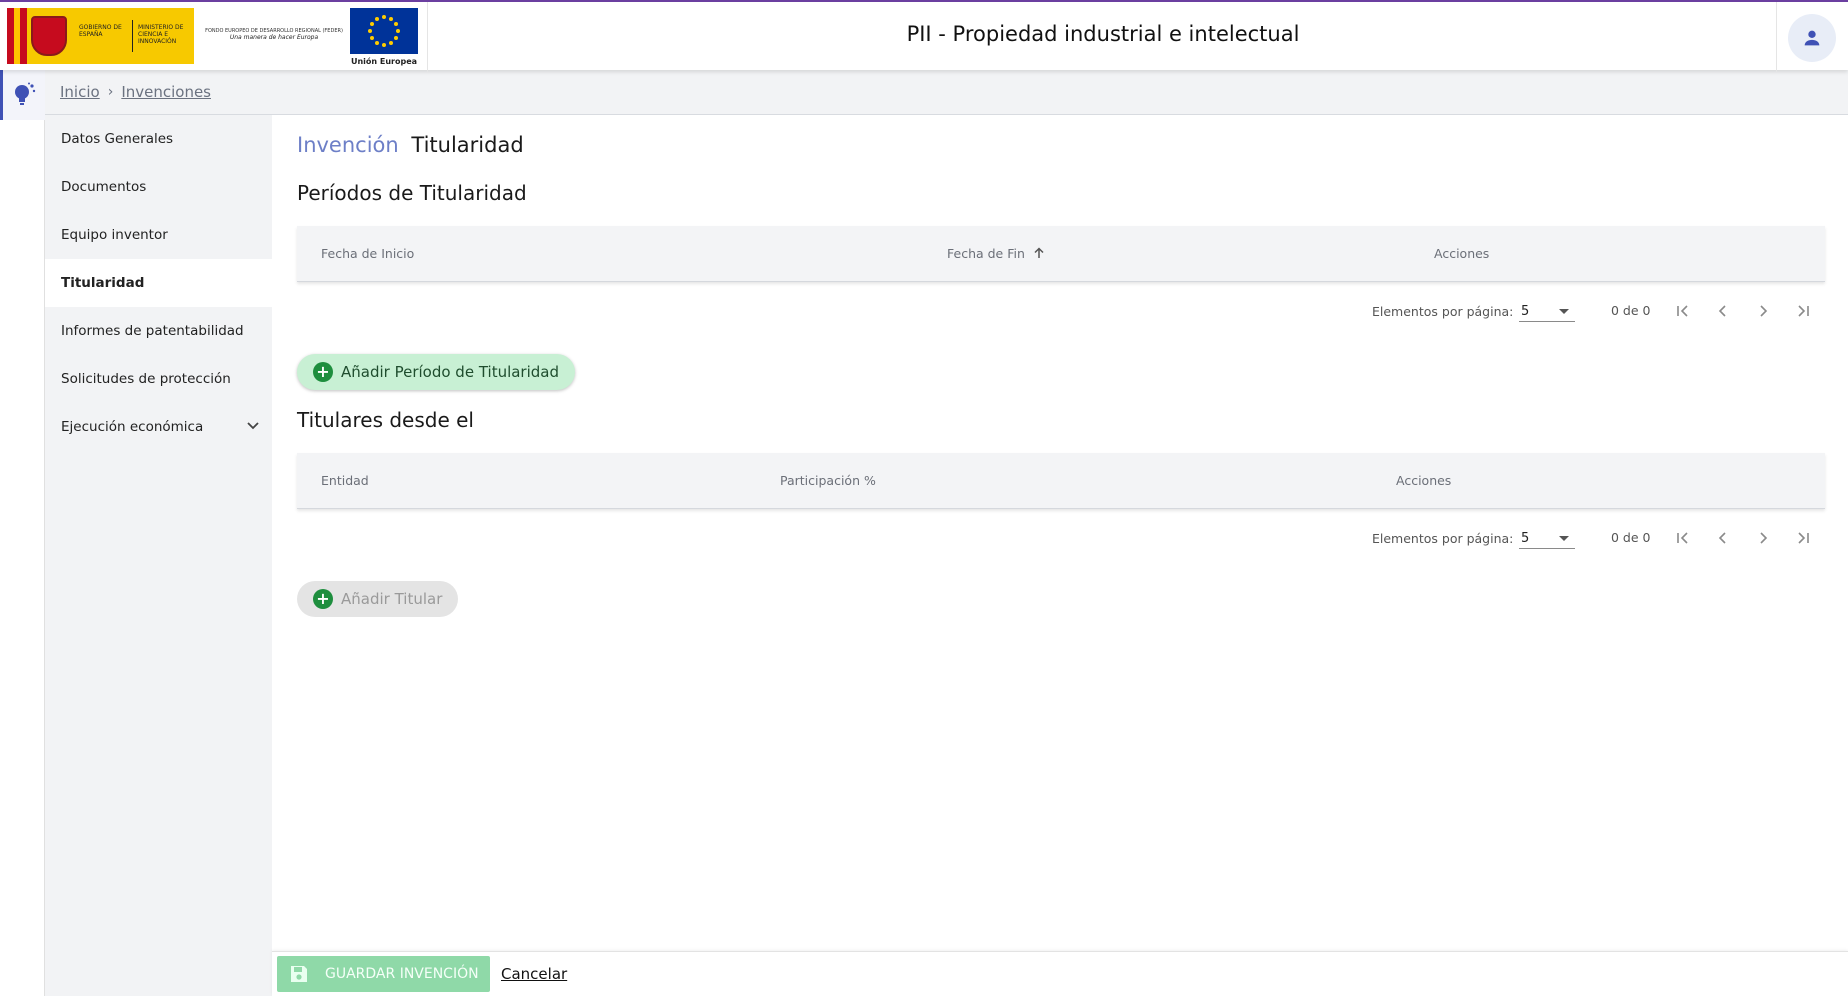  What do you see at coordinates (80, 92) in the screenshot?
I see `breadcrumb-home-link: Inicio` at bounding box center [80, 92].